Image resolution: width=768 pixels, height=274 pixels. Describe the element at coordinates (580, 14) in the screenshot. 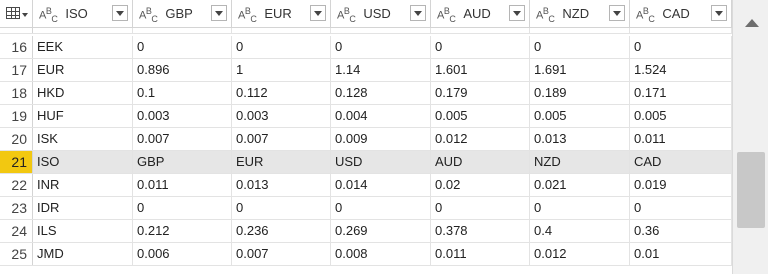

I see `column-header-nzd: ABC NZD` at that location.